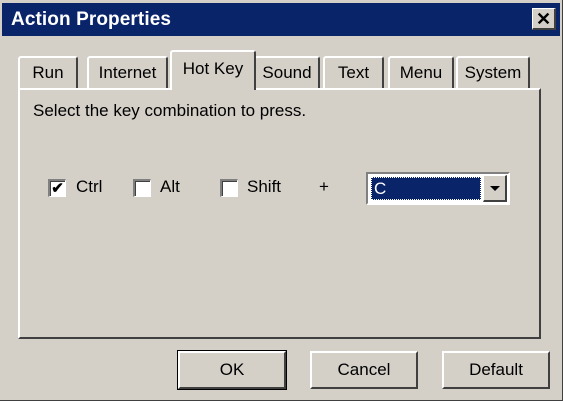 The height and width of the screenshot is (401, 563). I want to click on tab-run: Run, so click(48, 72).